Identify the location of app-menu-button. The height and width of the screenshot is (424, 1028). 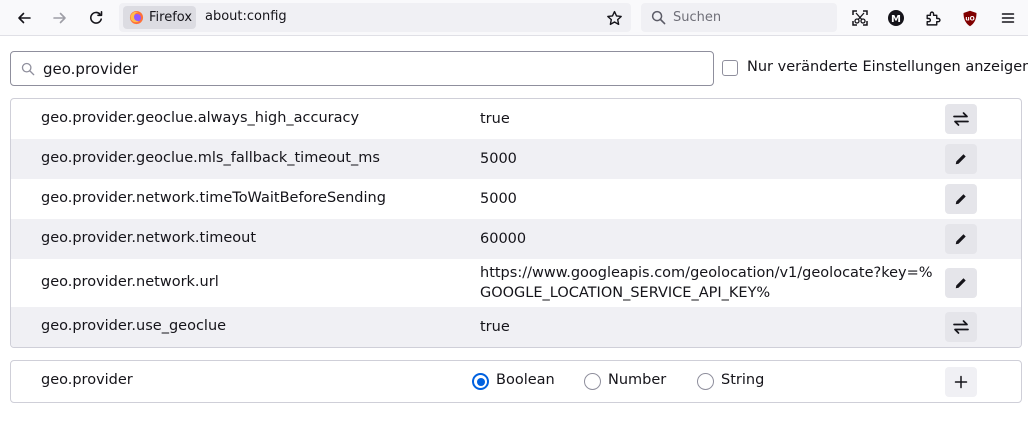
(1008, 18).